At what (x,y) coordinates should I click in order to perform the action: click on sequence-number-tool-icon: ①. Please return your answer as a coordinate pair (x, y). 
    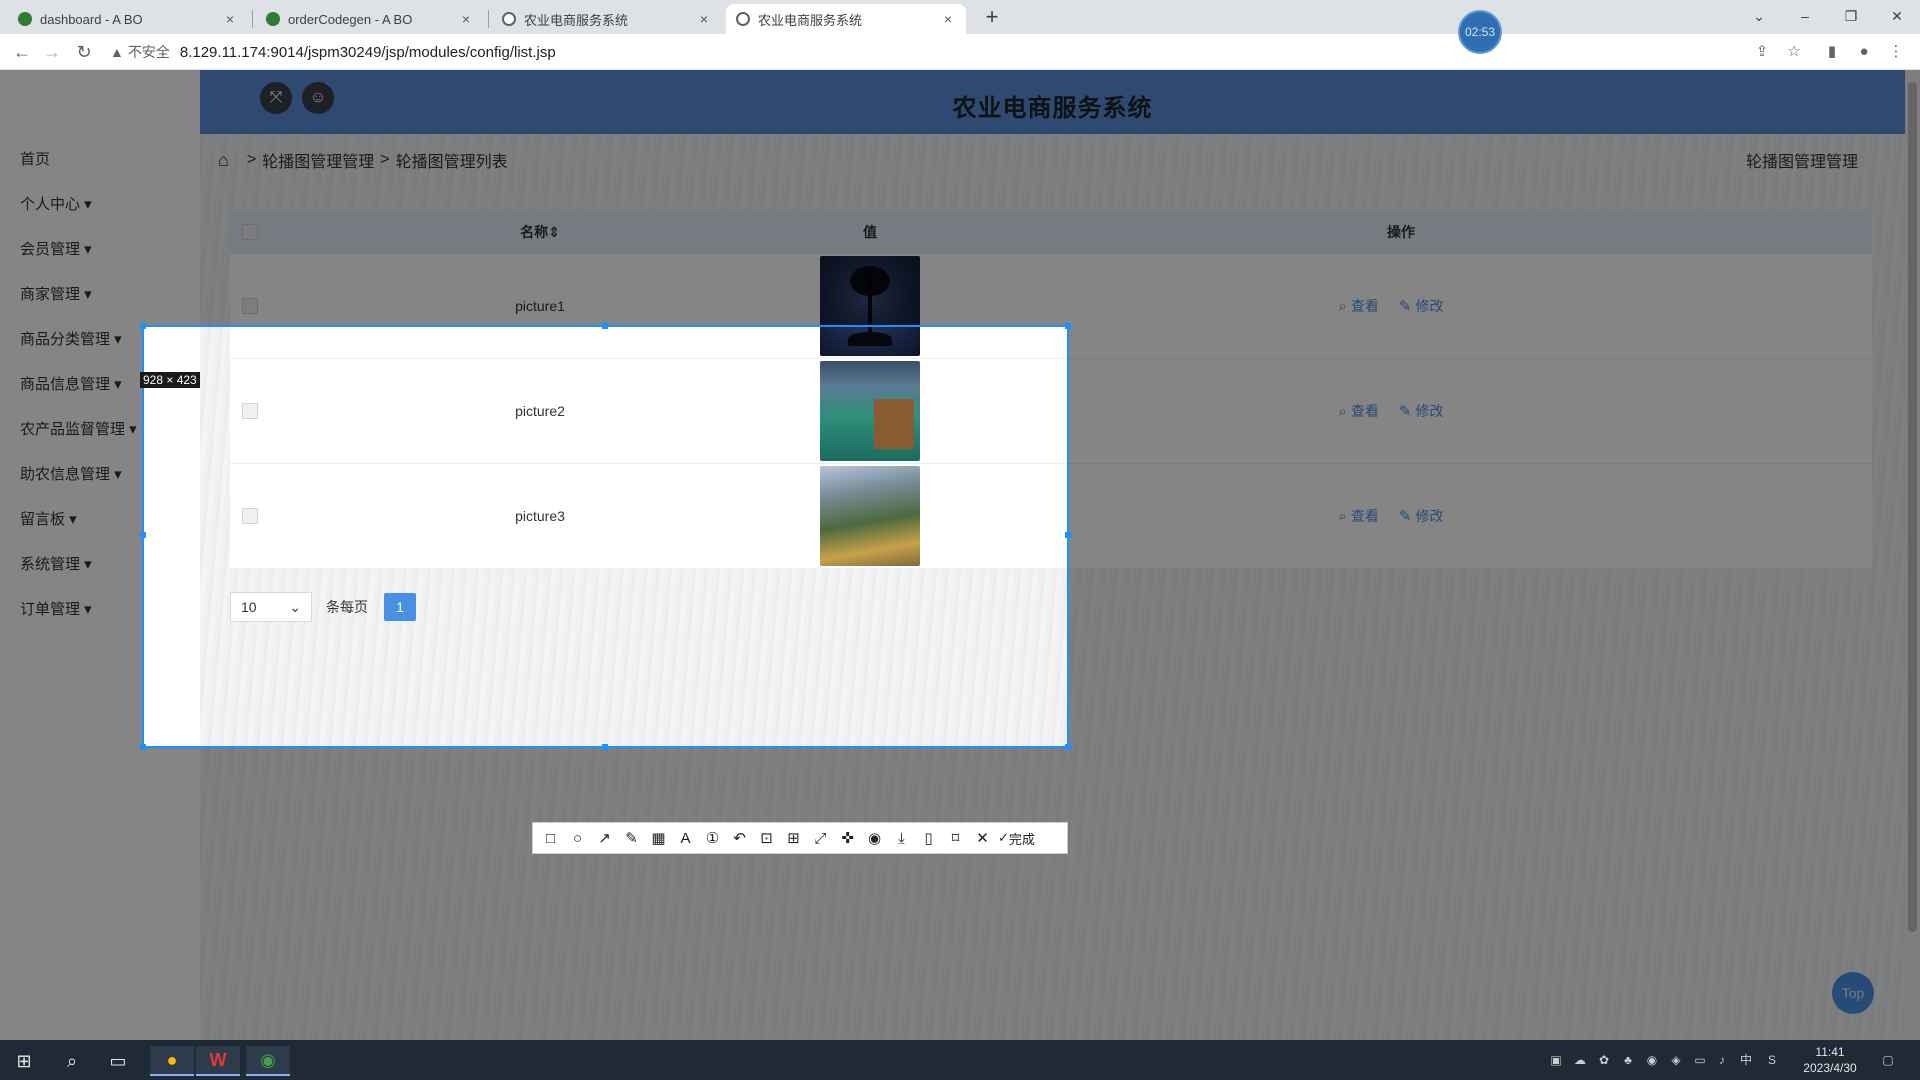
    Looking at the image, I should click on (712, 838).